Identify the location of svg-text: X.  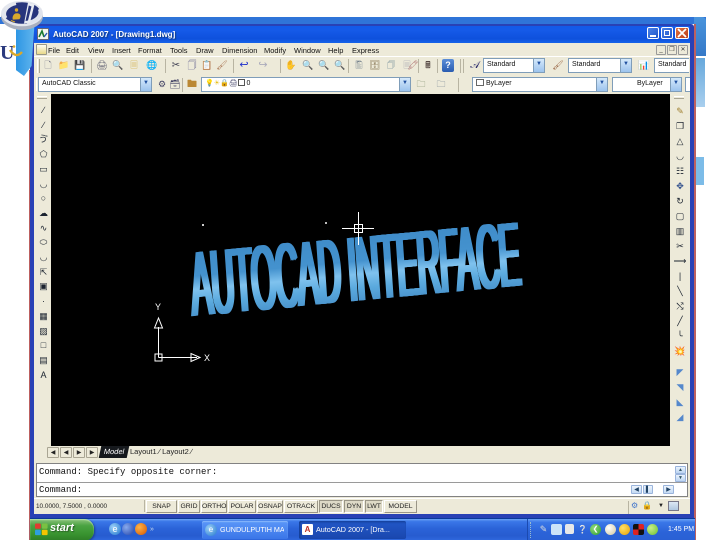
(207, 358).